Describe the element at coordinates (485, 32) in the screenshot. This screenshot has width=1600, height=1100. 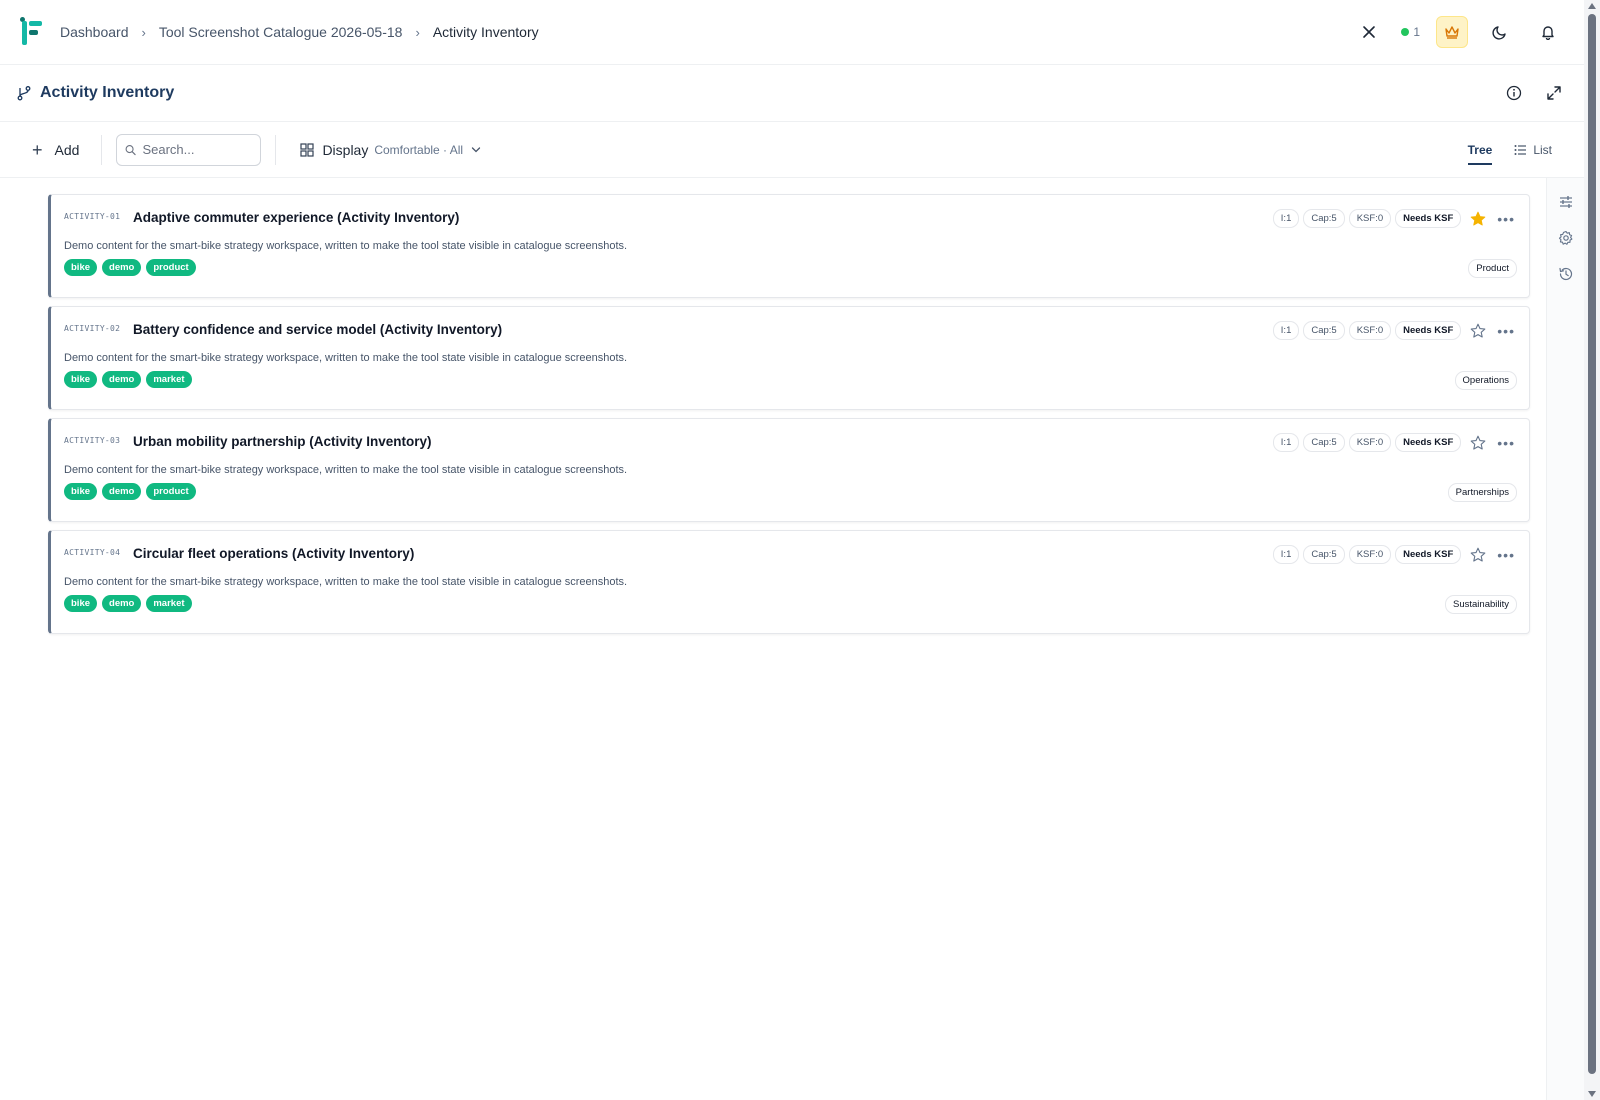
I see `breadcrumb-current: Activity Inventory` at that location.